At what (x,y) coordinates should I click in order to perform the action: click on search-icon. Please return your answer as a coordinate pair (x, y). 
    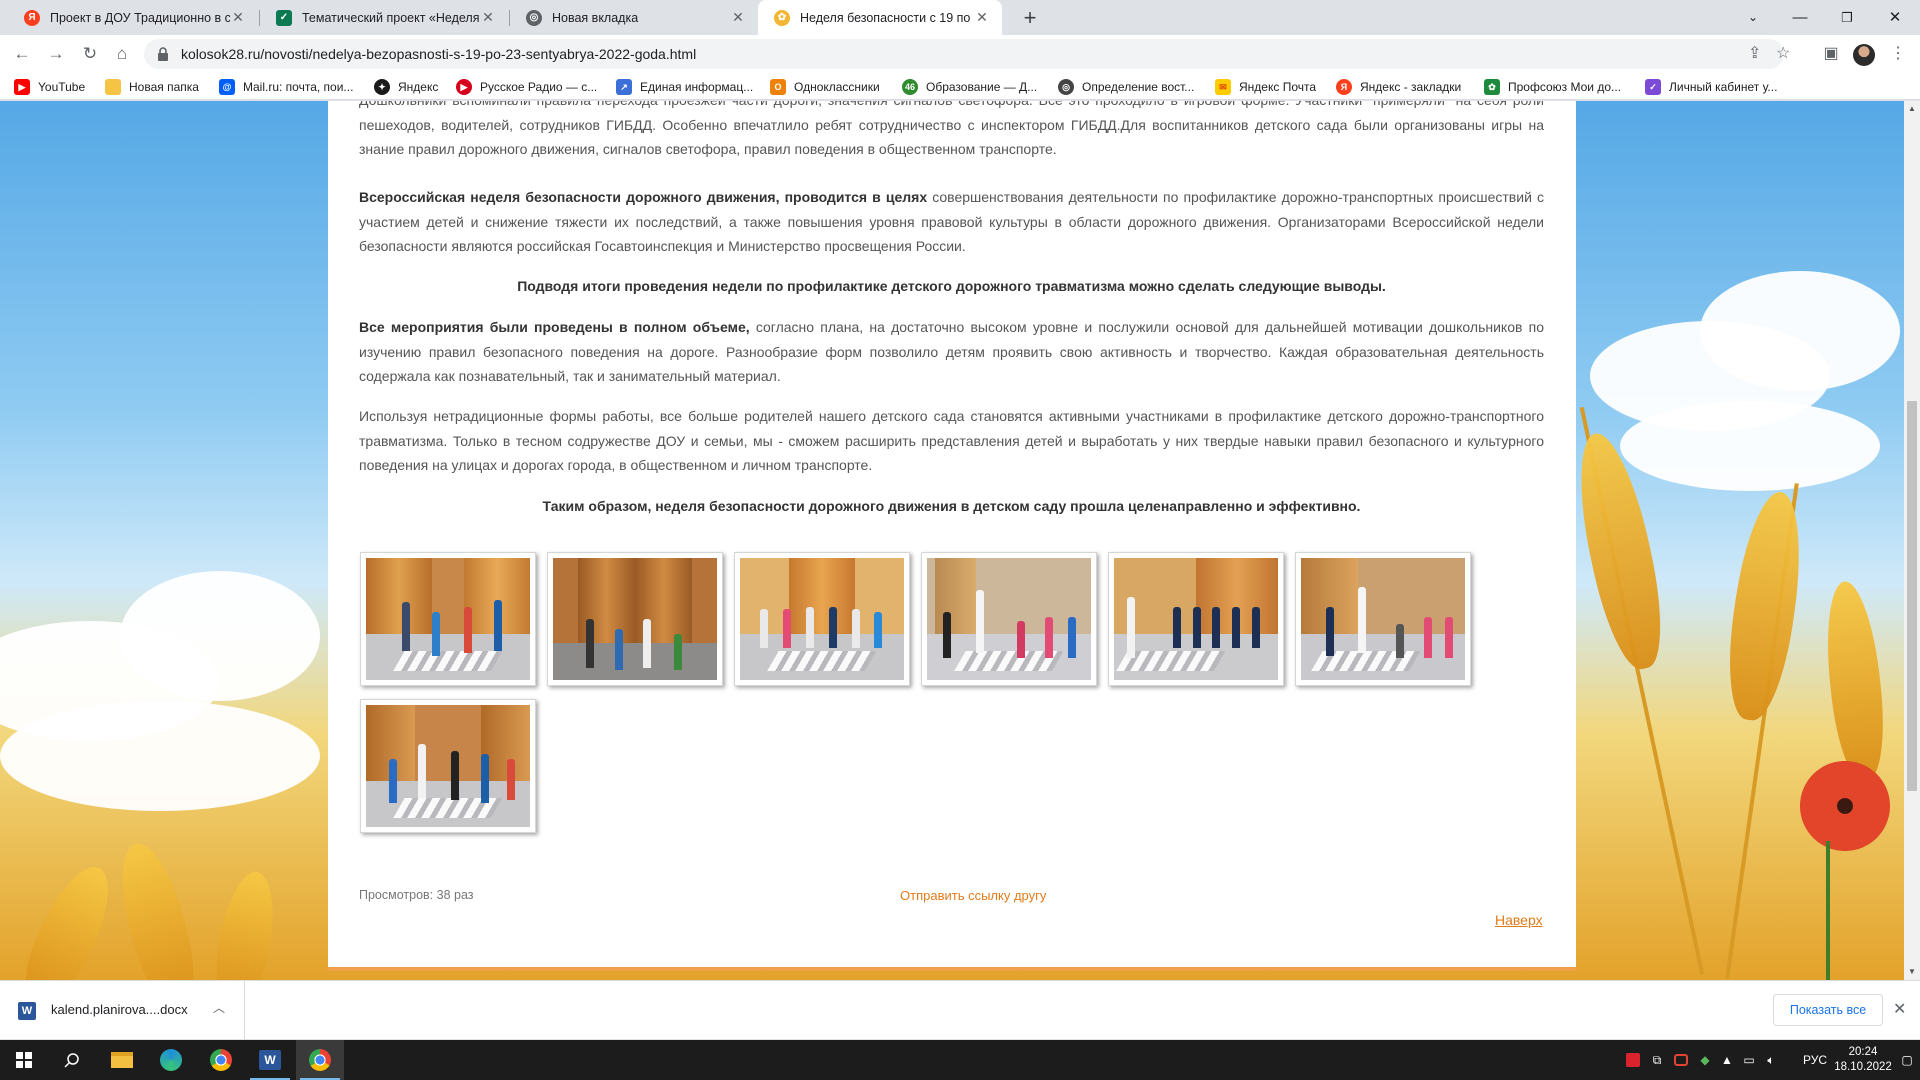
    Looking at the image, I should click on (71, 1060).